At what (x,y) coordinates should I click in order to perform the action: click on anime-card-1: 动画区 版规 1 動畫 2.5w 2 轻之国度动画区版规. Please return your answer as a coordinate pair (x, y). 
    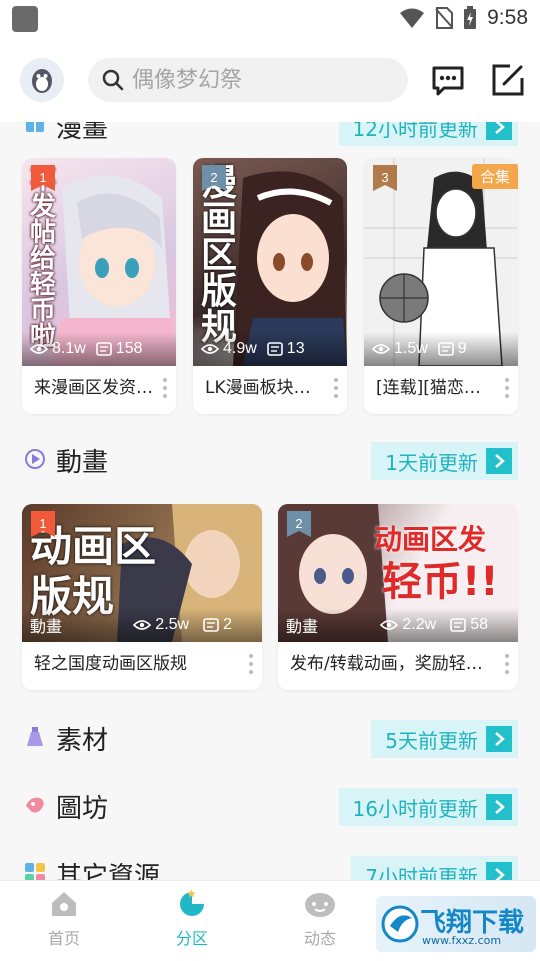
    Looking at the image, I should click on (142, 597).